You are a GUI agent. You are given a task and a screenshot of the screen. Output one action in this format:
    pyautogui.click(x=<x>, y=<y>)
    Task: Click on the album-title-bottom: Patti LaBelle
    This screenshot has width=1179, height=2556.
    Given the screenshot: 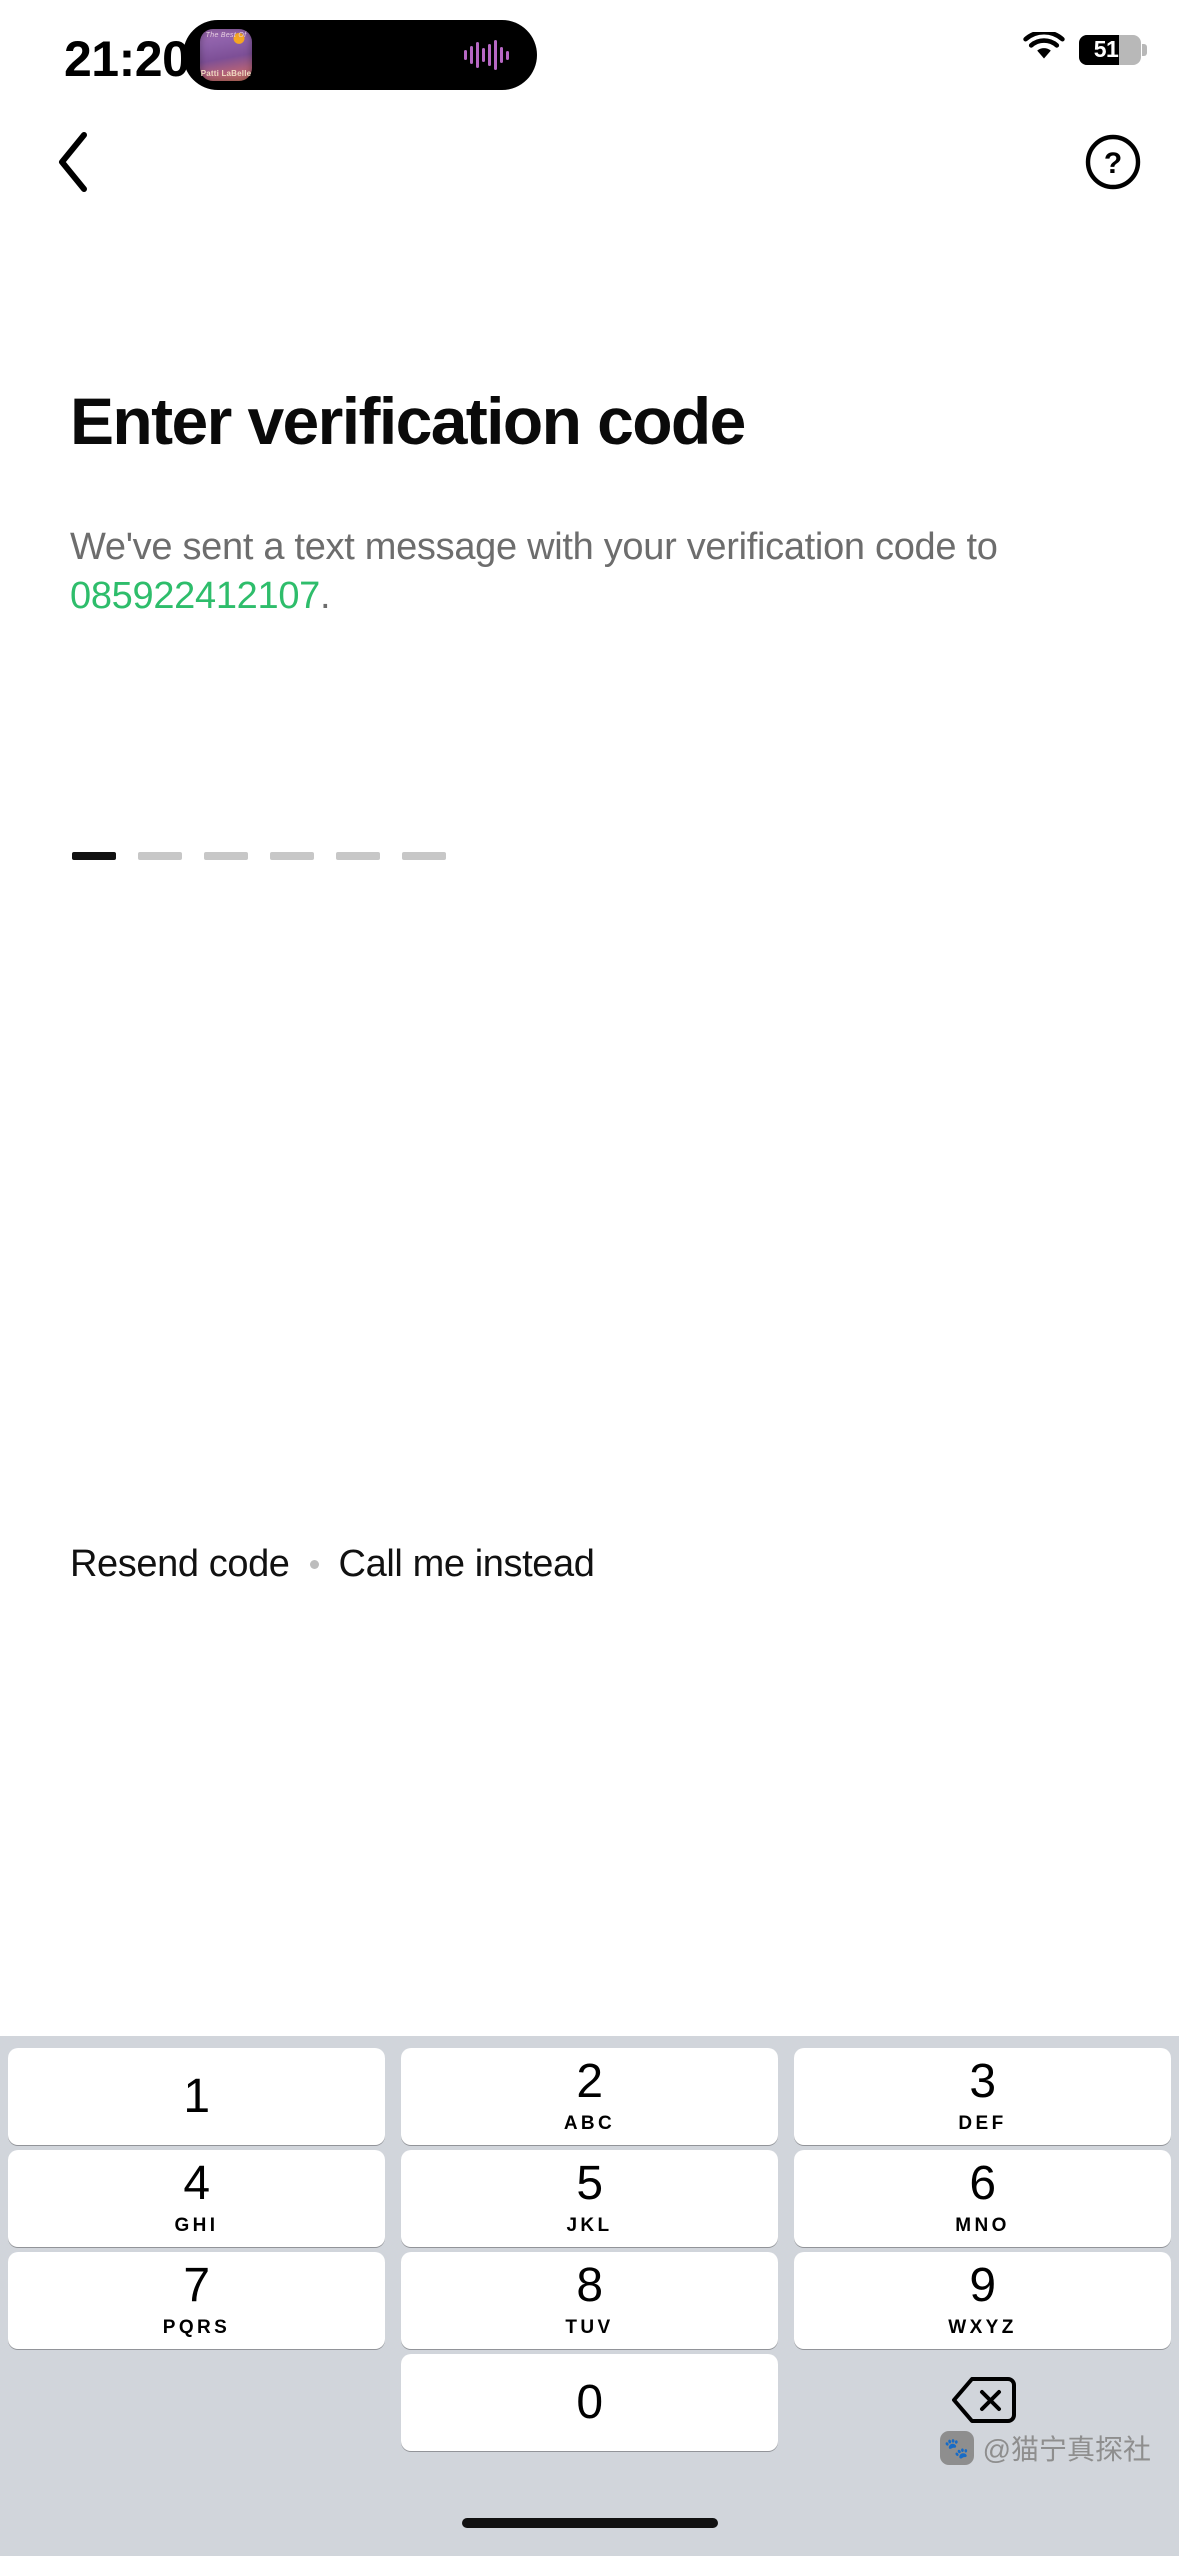 What is the action you would take?
    pyautogui.click(x=226, y=73)
    